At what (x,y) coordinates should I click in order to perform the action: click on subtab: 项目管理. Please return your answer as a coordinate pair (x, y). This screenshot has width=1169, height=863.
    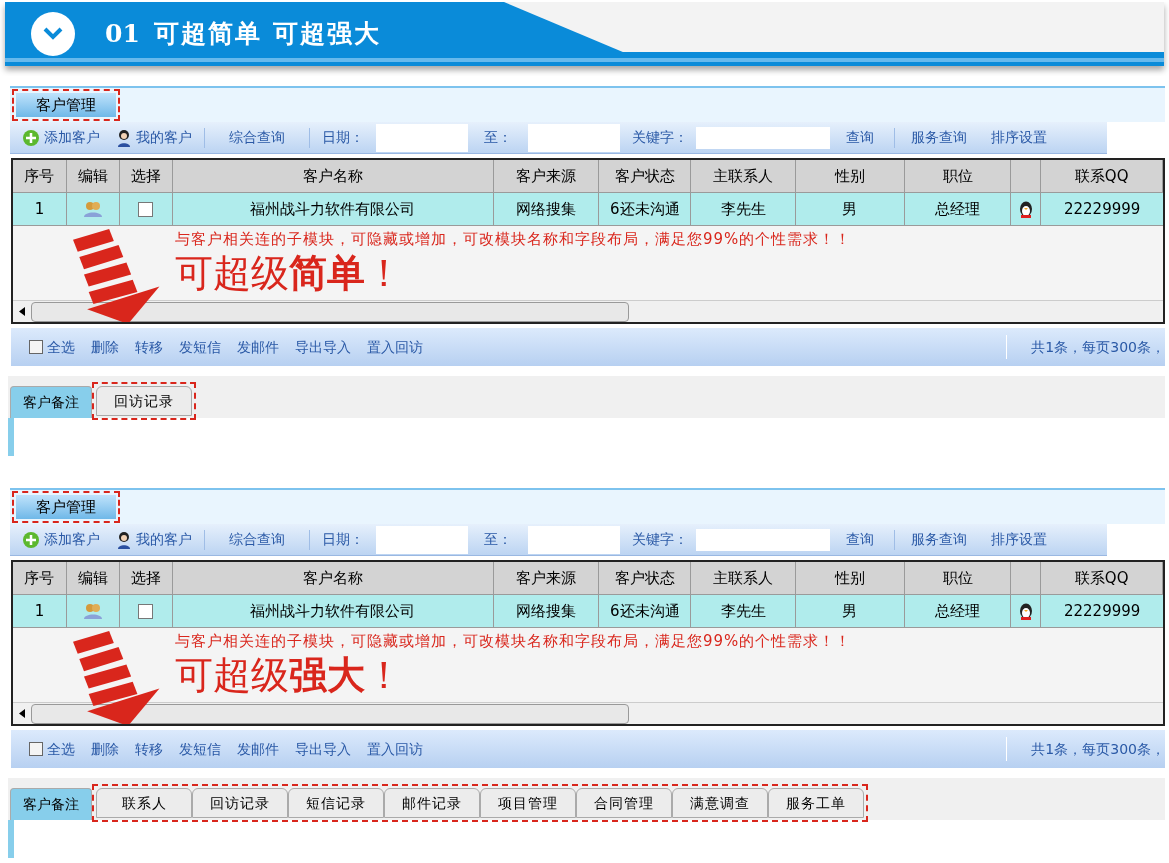
    Looking at the image, I should click on (528, 803).